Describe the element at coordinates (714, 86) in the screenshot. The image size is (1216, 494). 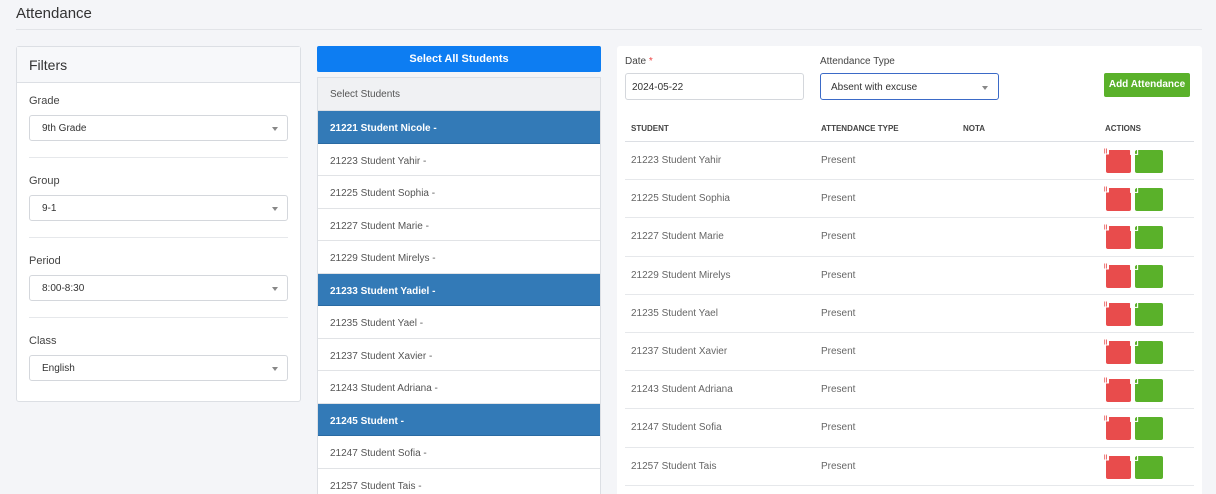
I see `date-input: 2024-05-22` at that location.